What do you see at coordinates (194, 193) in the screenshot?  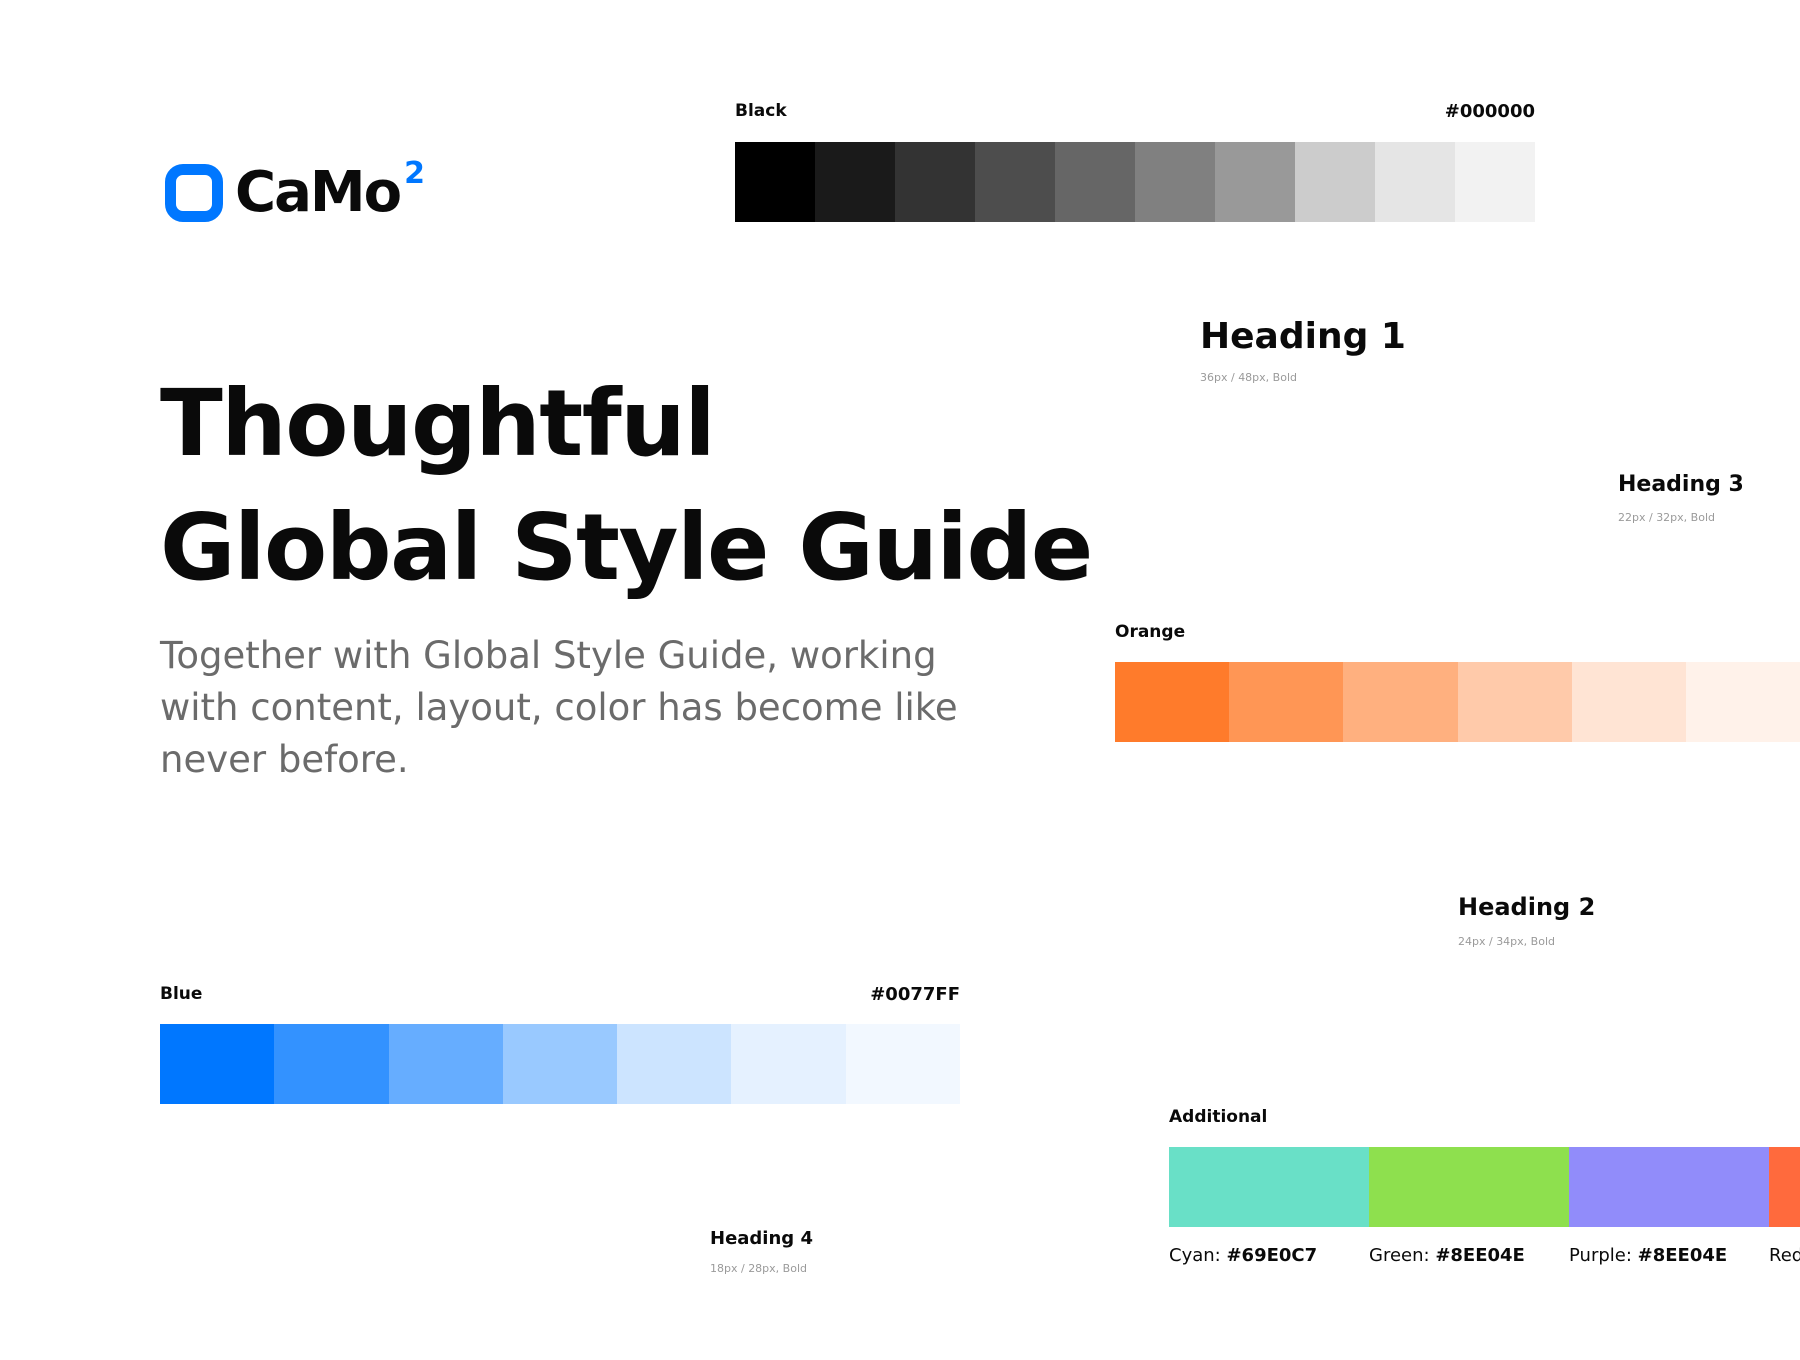 I see `rounded-square-logo-icon` at bounding box center [194, 193].